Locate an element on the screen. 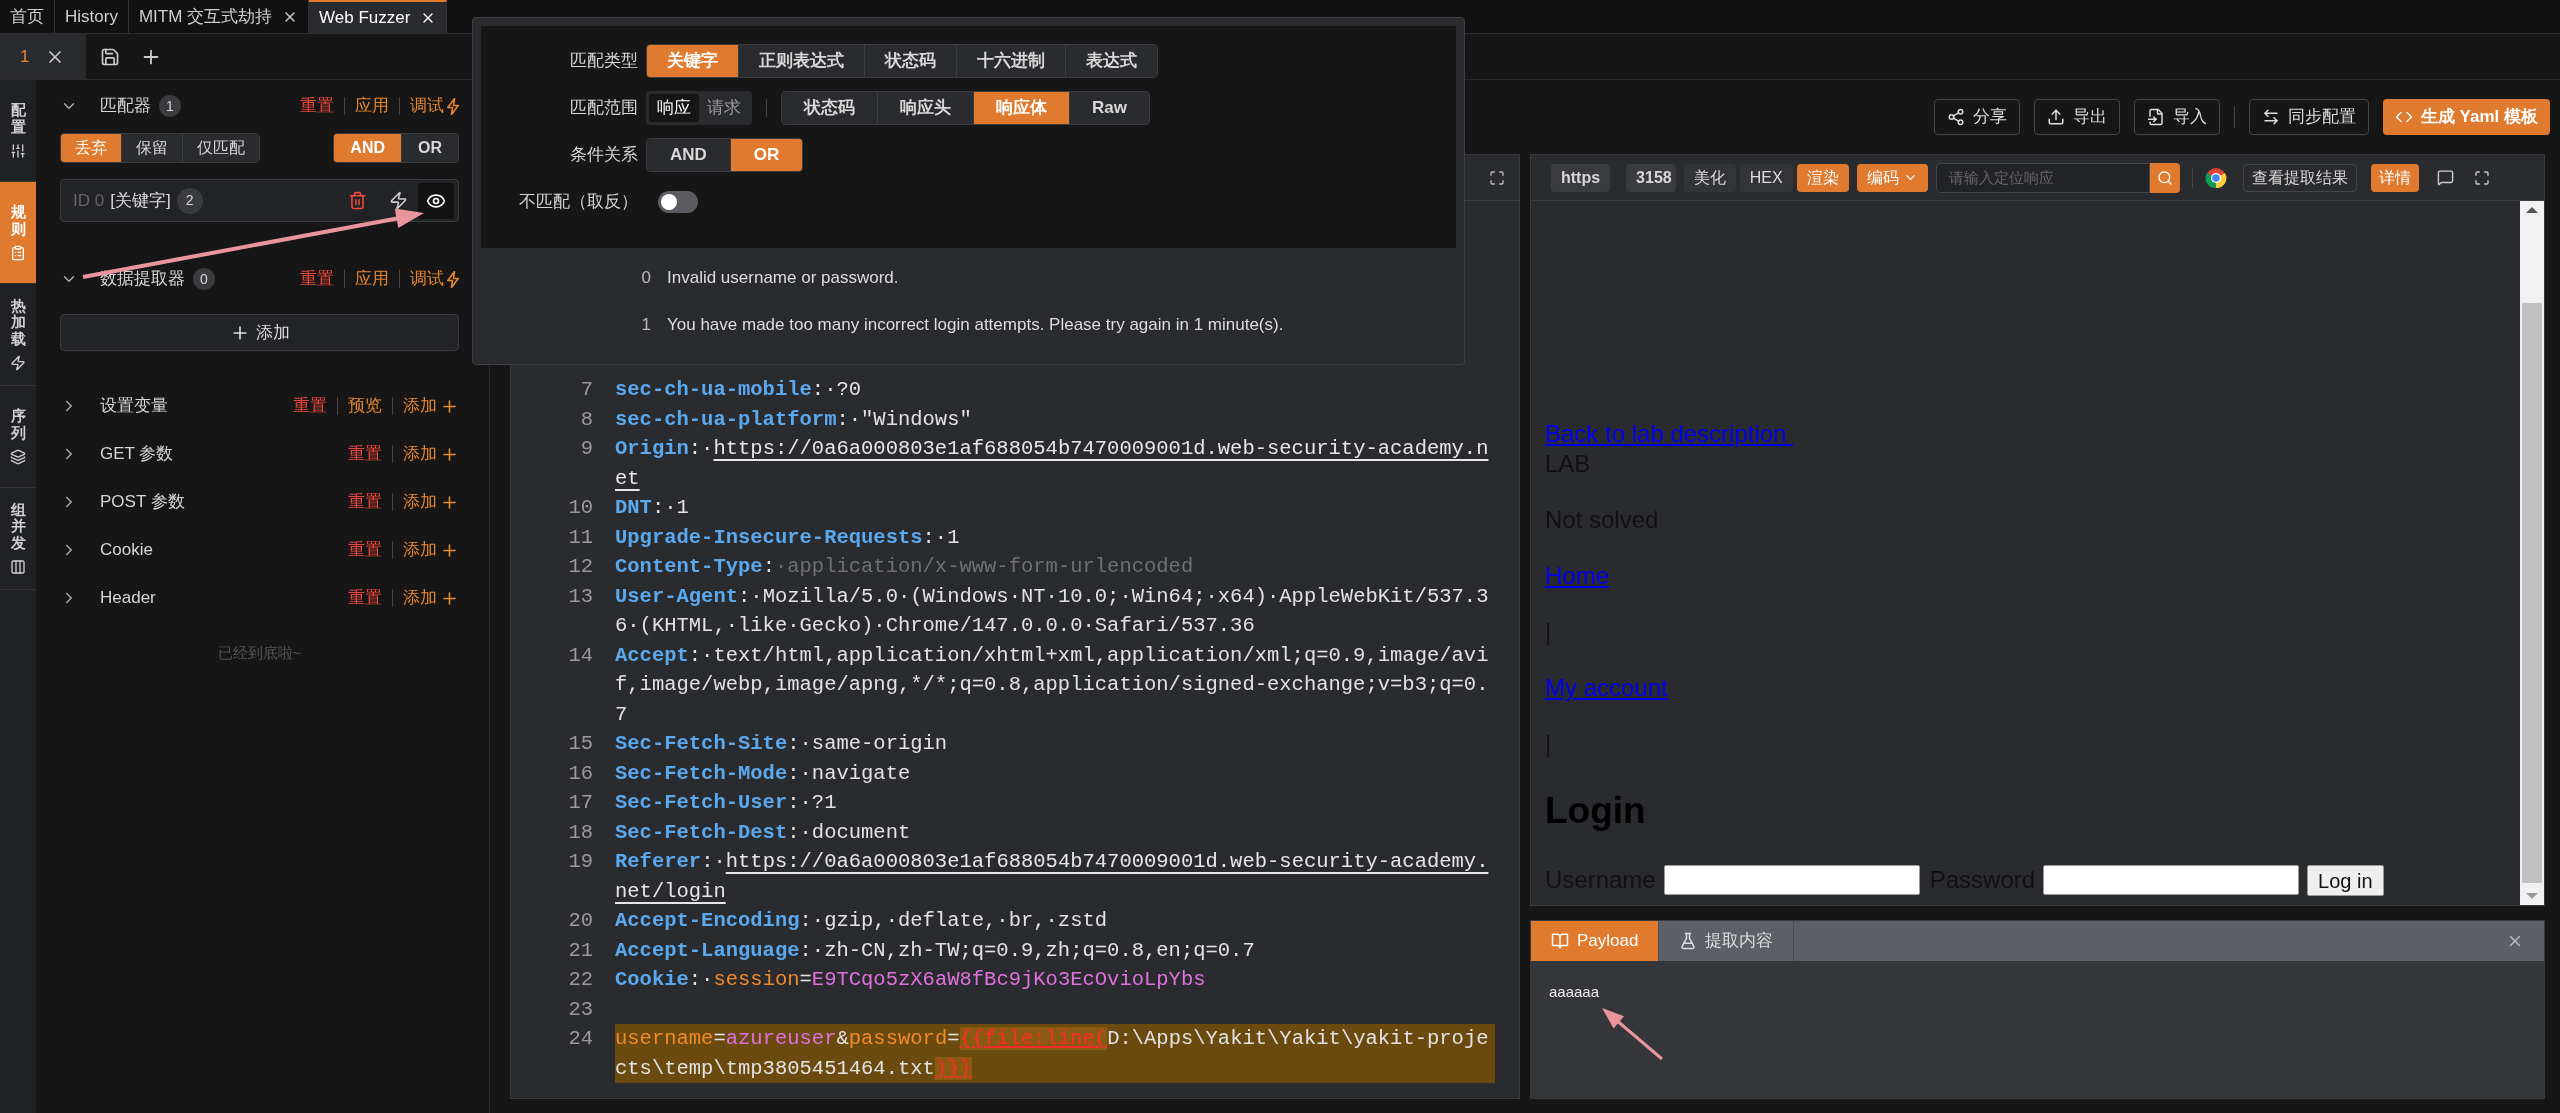 This screenshot has height=1113, width=2560. line-number: 21 is located at coordinates (580, 950).